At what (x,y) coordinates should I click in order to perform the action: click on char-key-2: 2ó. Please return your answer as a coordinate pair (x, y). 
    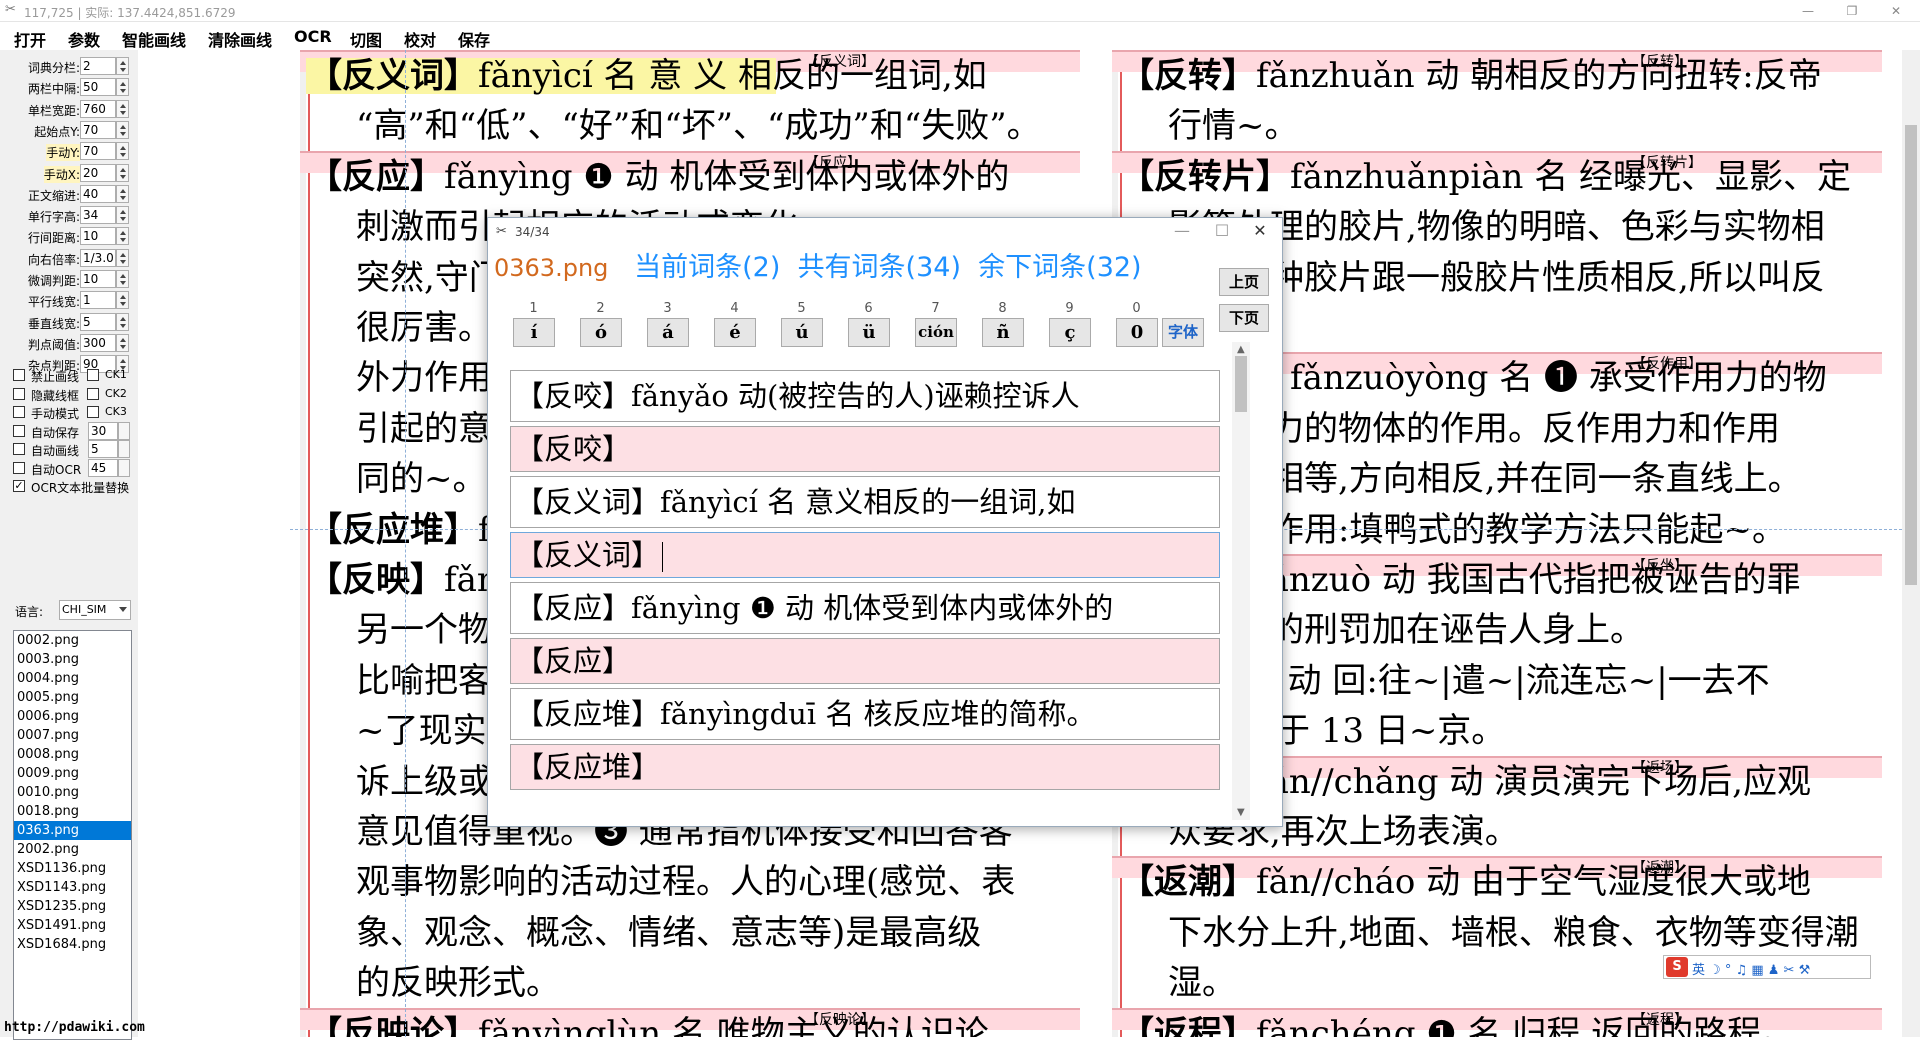
    Looking at the image, I should click on (600, 325).